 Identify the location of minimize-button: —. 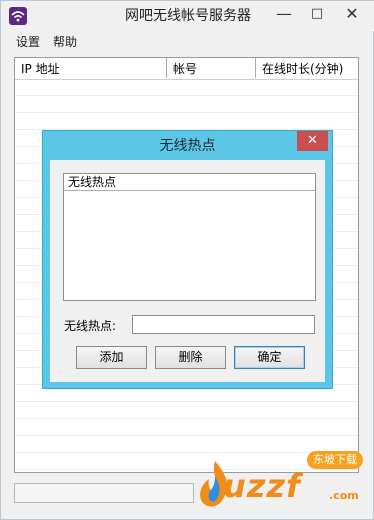
(284, 14).